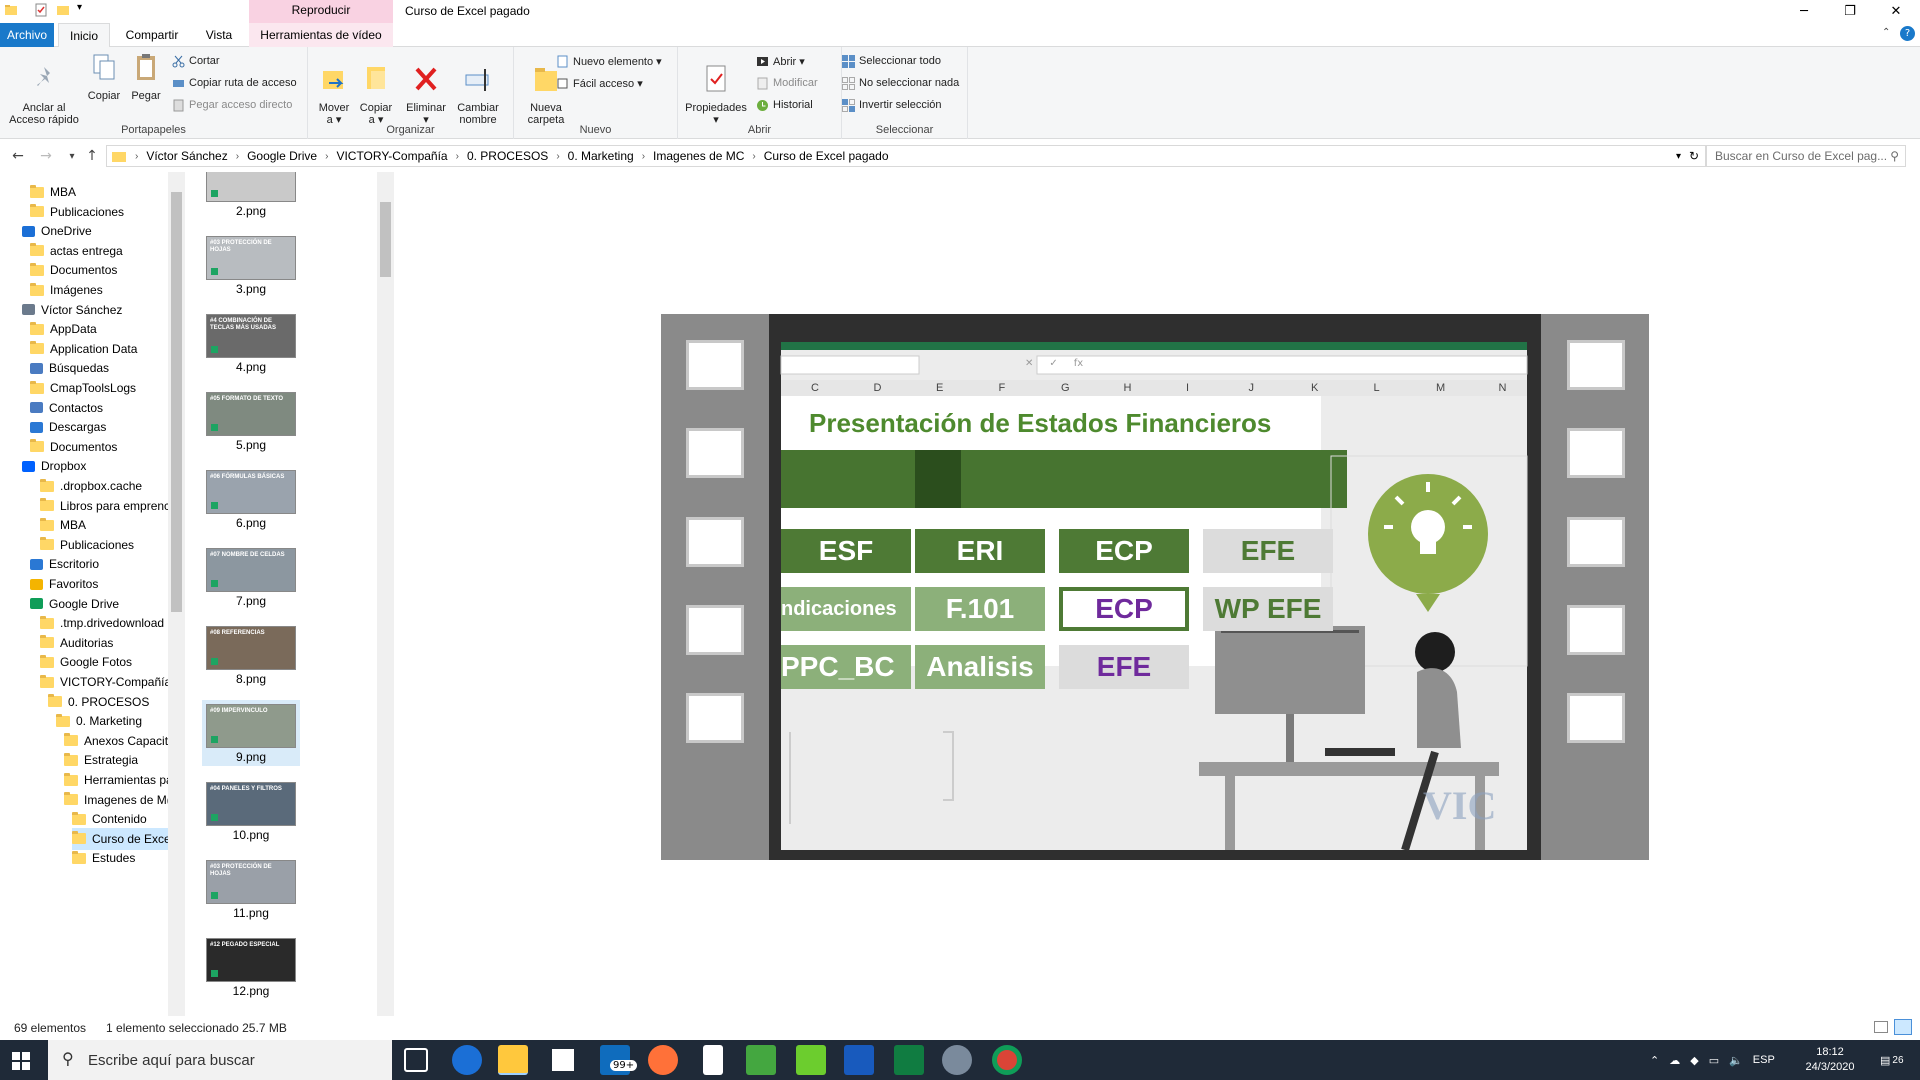 This screenshot has width=1920, height=1080. I want to click on onedrive-icon: ☁, so click(1674, 1060).